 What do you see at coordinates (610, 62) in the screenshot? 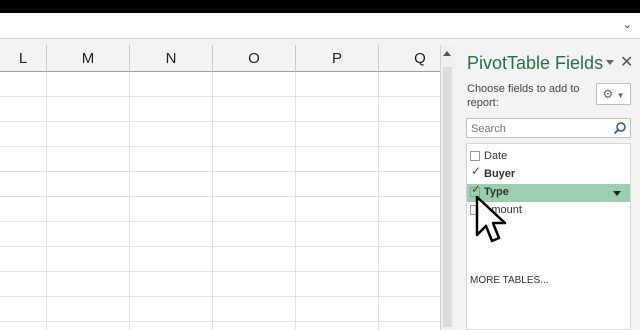
I see `pane-options-dropdown-icon` at bounding box center [610, 62].